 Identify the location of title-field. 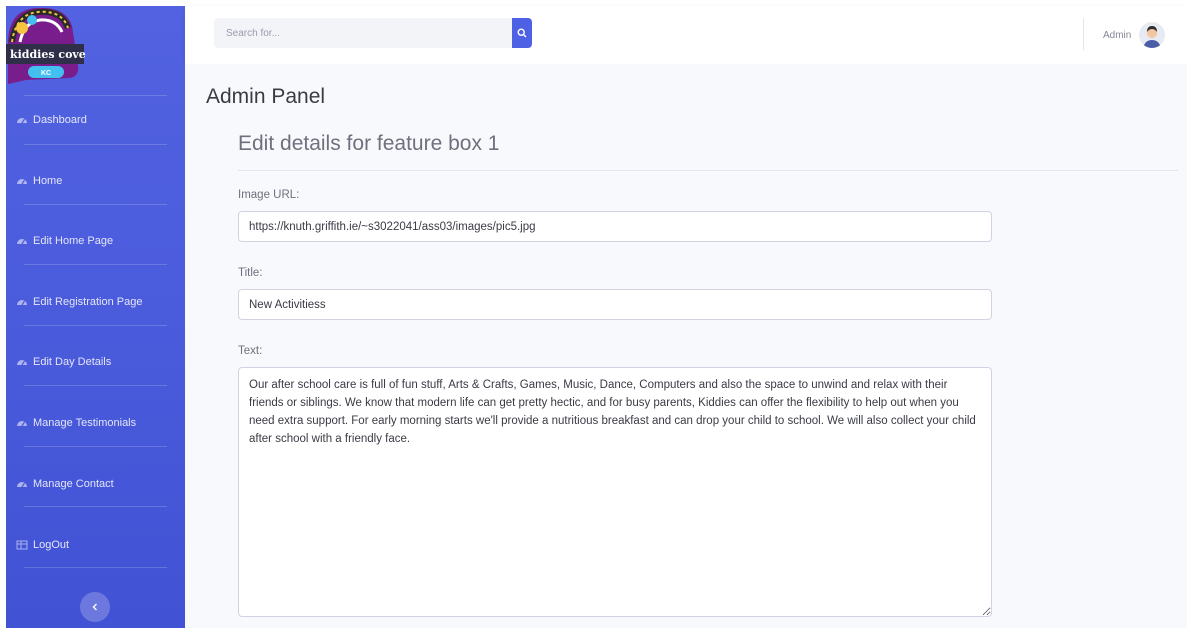
(615, 304).